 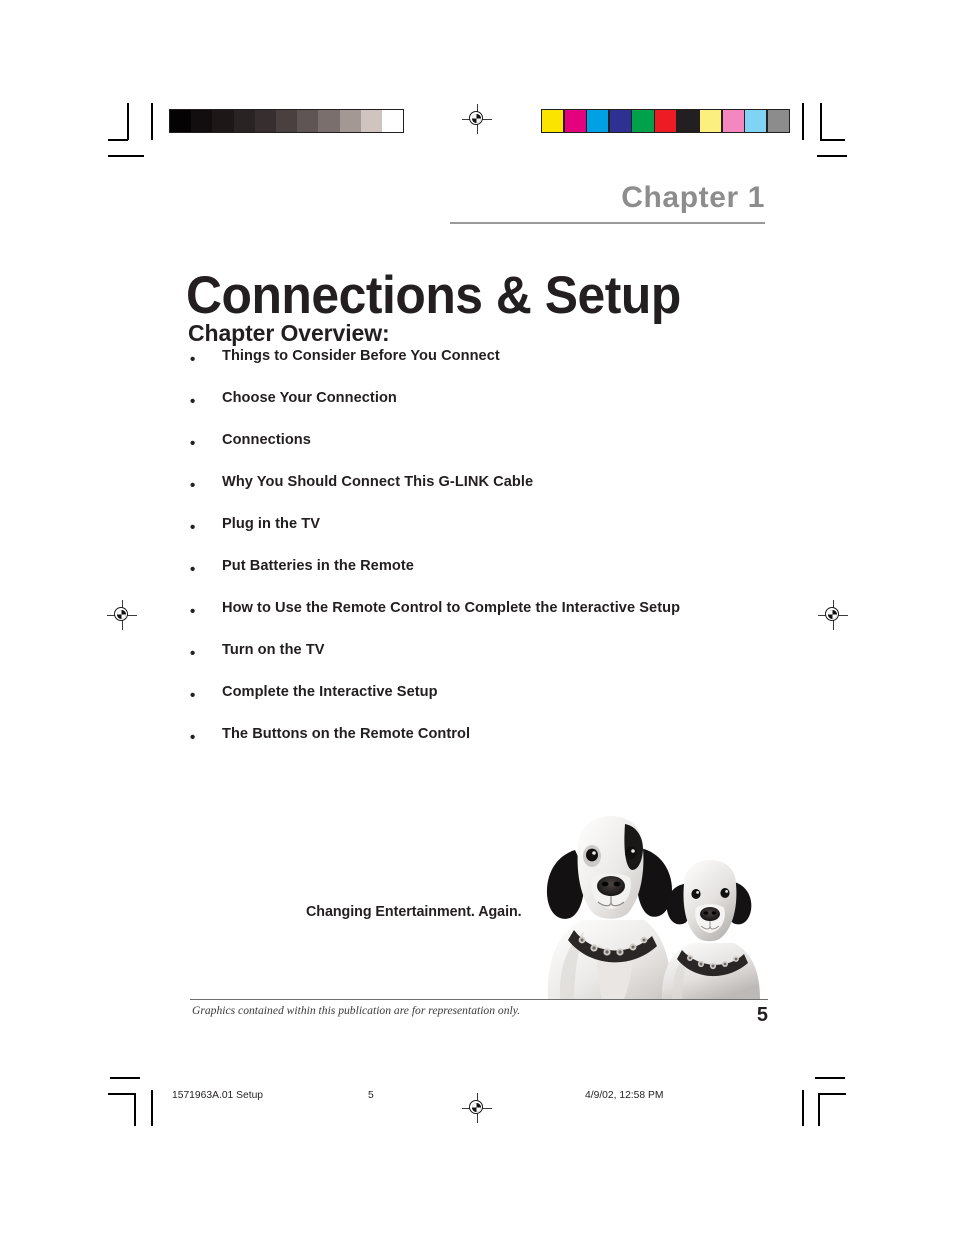 I want to click on chapter-rule, so click(x=607, y=223).